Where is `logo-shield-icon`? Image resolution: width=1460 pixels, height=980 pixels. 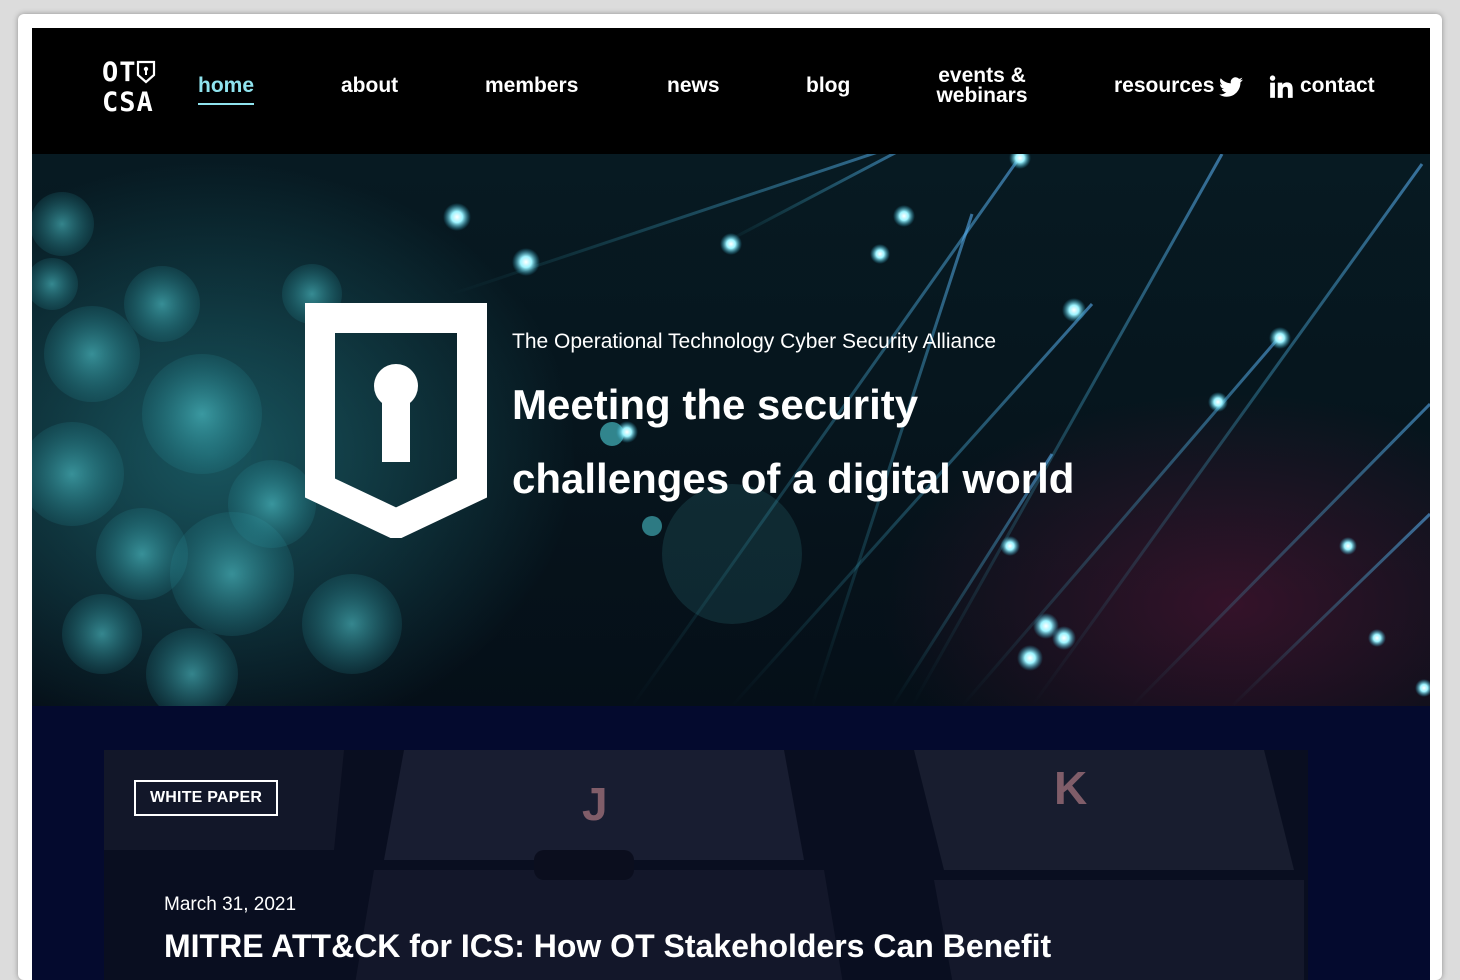
logo-shield-icon is located at coordinates (146, 72).